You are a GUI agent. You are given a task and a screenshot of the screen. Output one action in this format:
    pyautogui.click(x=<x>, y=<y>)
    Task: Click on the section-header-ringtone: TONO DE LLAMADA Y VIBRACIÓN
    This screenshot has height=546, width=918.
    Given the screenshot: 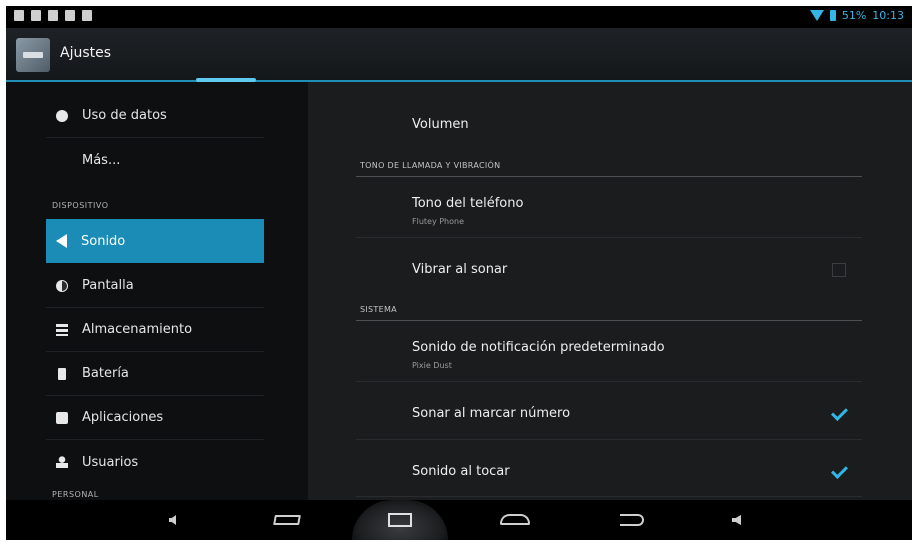 What is the action you would take?
    pyautogui.click(x=430, y=165)
    